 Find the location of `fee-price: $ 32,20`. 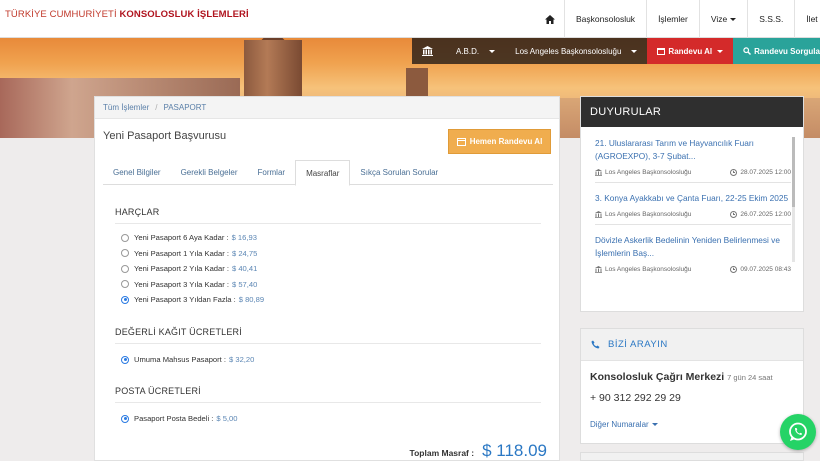

fee-price: $ 32,20 is located at coordinates (242, 360).